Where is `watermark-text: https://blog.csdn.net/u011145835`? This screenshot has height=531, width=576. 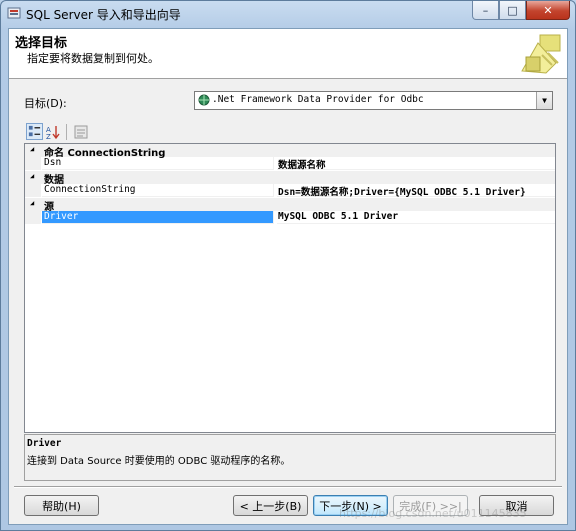
watermark-text: https://blog.csdn.net/u011145835 is located at coordinates (433, 513).